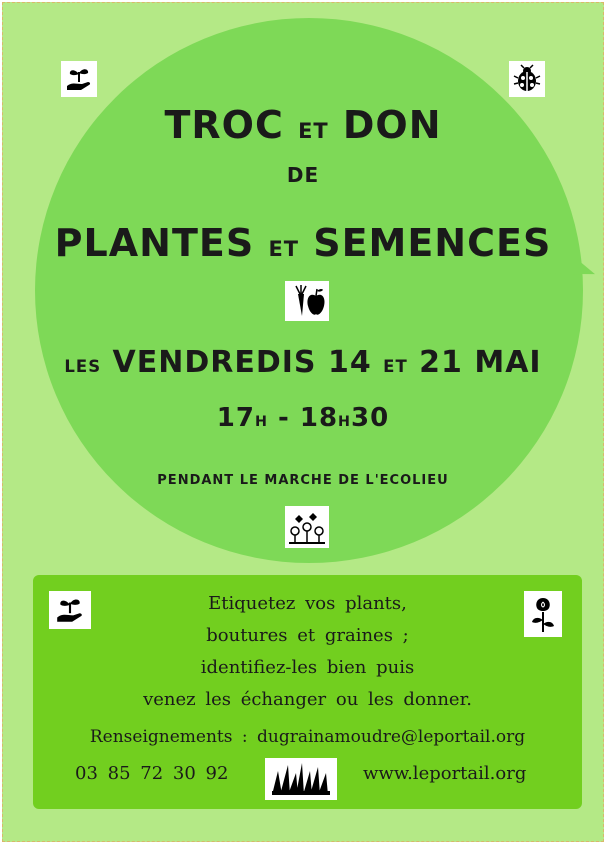  Describe the element at coordinates (527, 79) in the screenshot. I see `ladybug-icon` at that location.